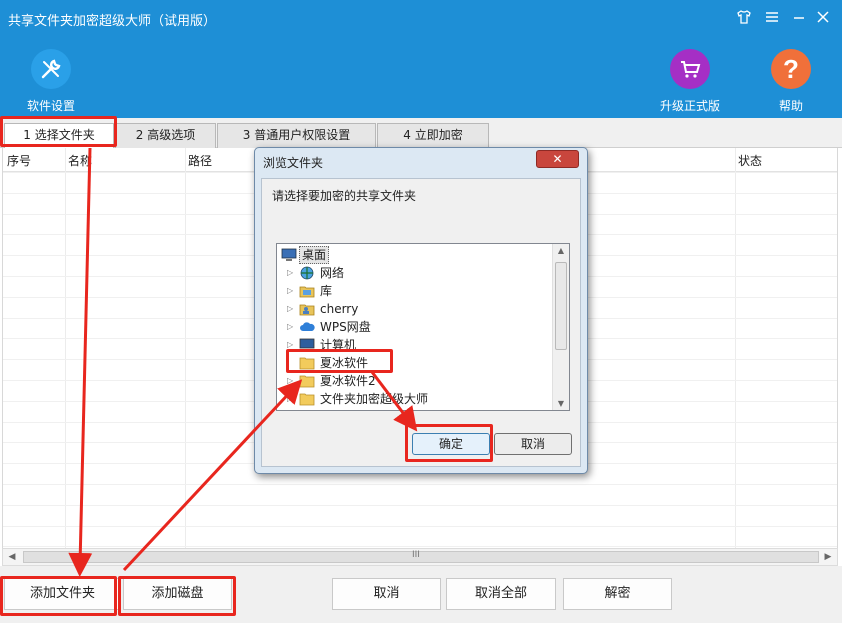 The height and width of the screenshot is (623, 842). I want to click on settings-button: 软件设置, so click(51, 81).